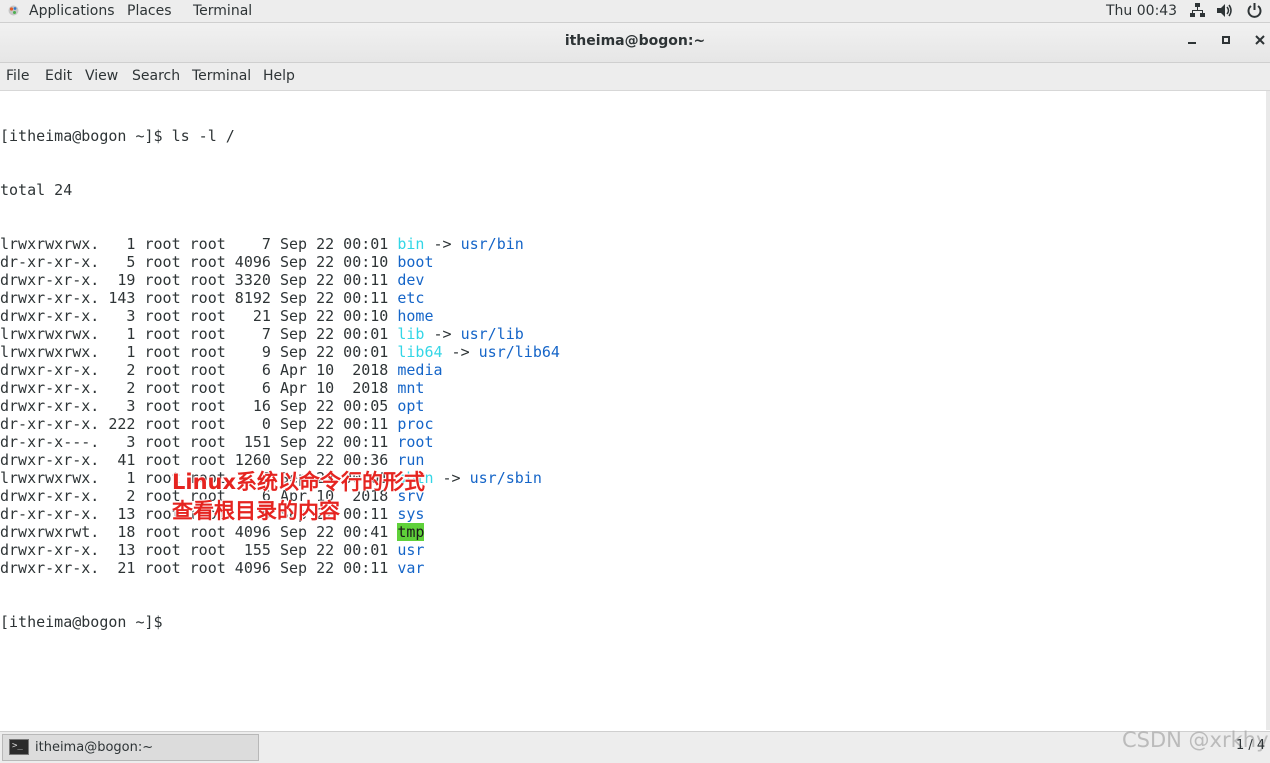 The width and height of the screenshot is (1270, 763). I want to click on entry-name: boot, so click(415, 262).